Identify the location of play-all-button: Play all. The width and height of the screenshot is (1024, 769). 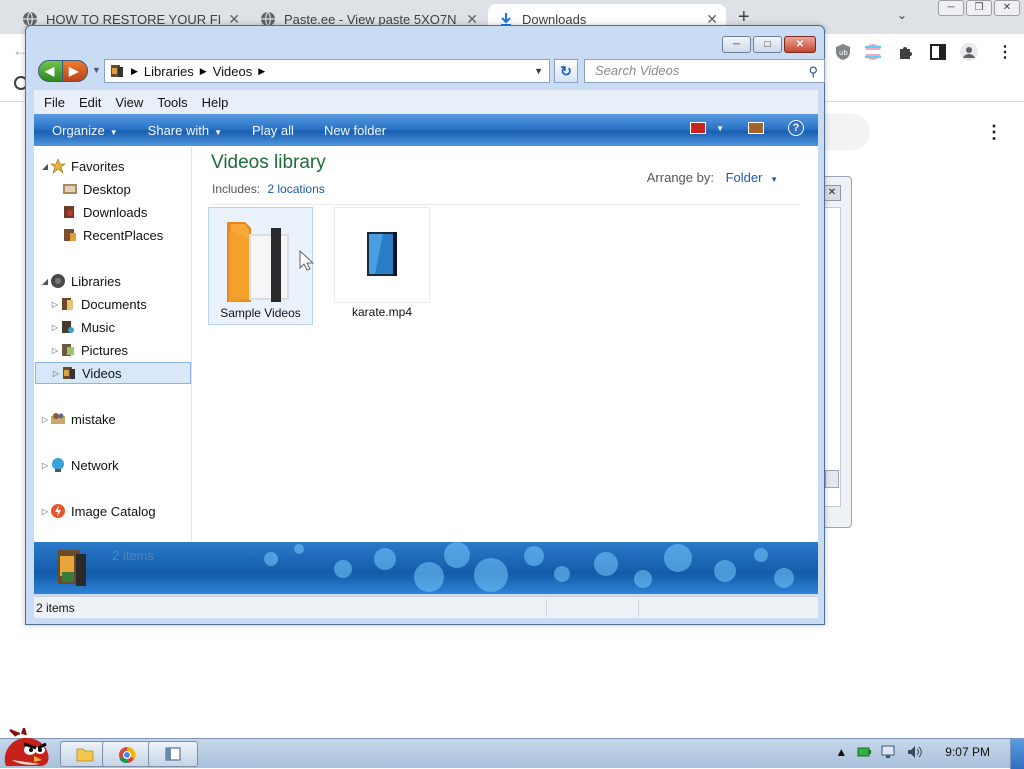
(273, 130).